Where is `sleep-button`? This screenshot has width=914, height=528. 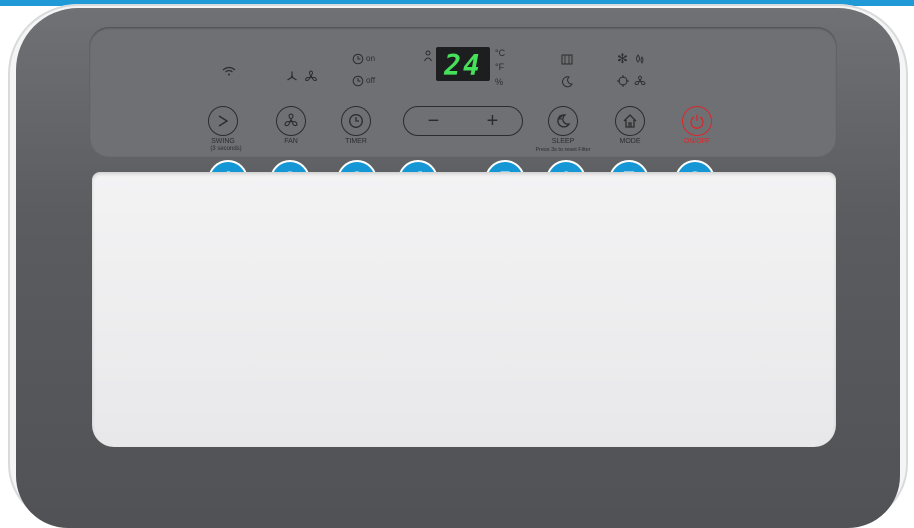 sleep-button is located at coordinates (563, 121).